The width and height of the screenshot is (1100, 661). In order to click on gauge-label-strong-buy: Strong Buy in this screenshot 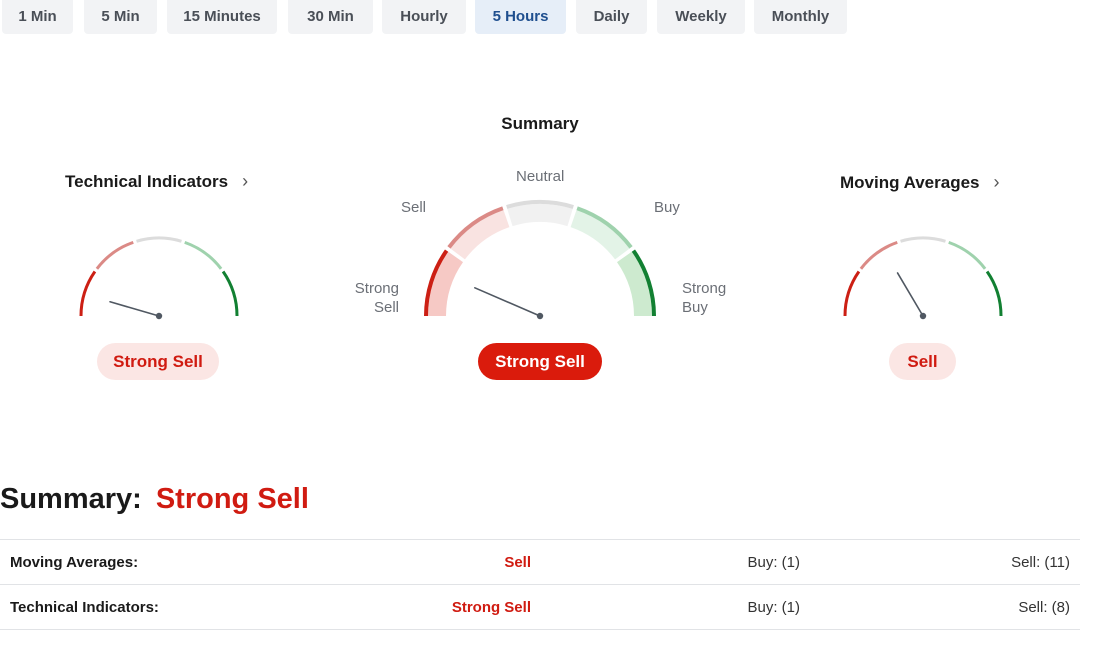, I will do `click(704, 298)`.